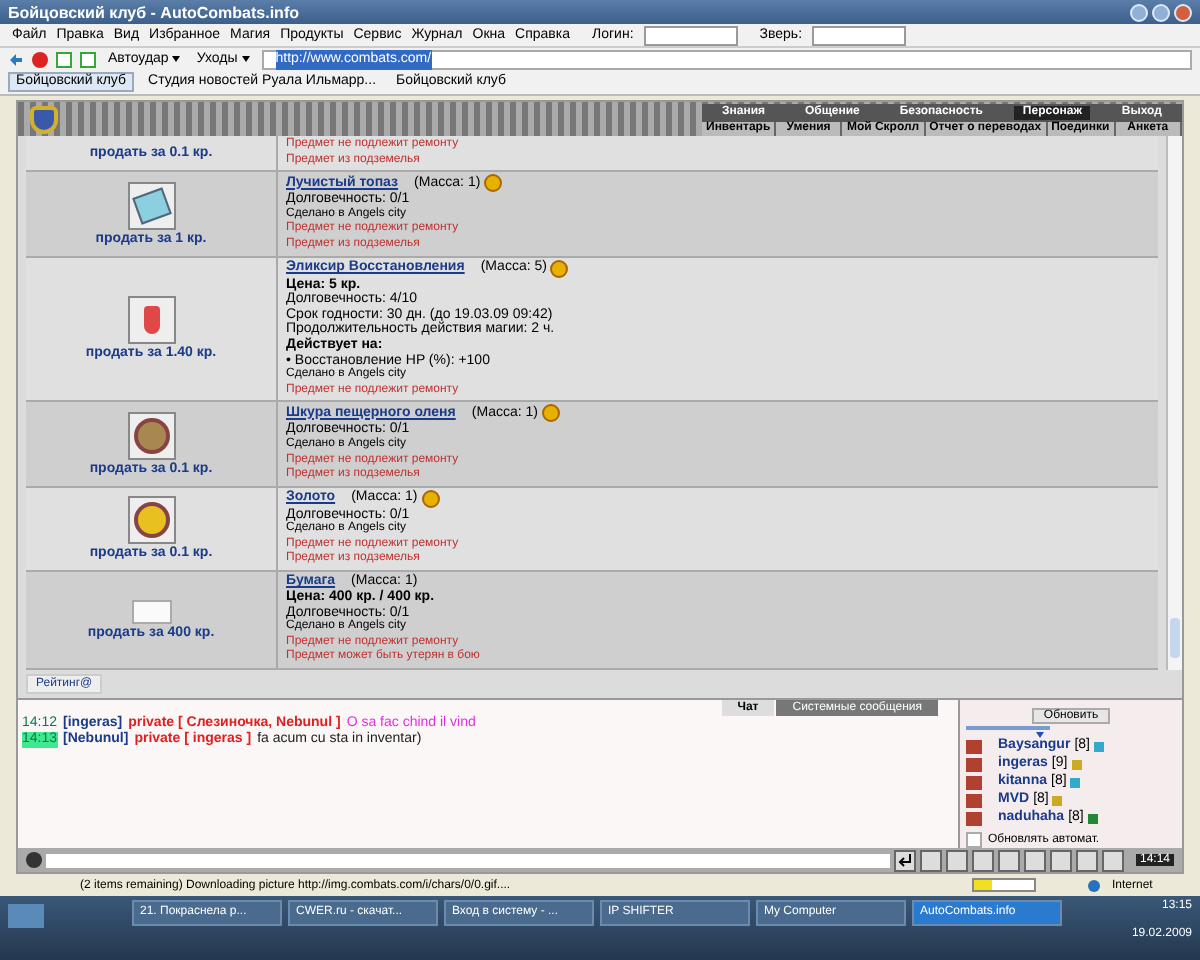 The height and width of the screenshot is (960, 1200). Describe the element at coordinates (690, 35) in the screenshot. I see `login-field` at that location.